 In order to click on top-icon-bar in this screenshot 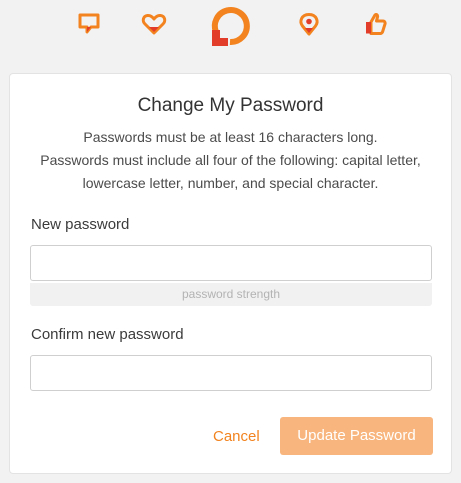, I will do `click(230, 26)`.